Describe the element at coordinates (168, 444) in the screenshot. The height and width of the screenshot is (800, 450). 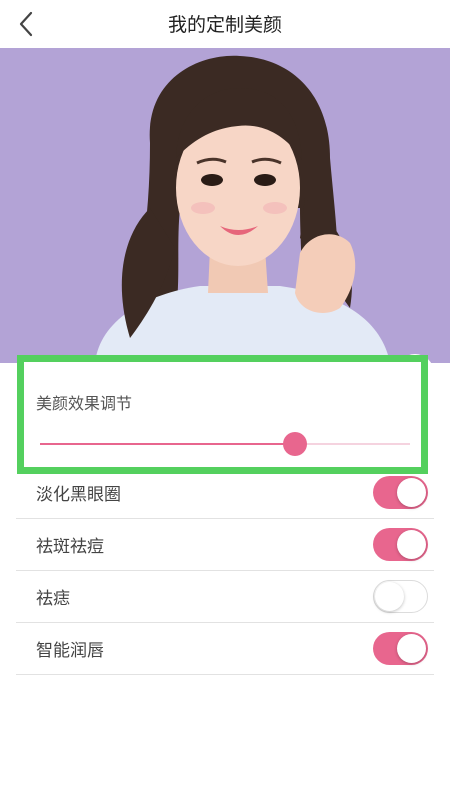
I see `slider-fill` at that location.